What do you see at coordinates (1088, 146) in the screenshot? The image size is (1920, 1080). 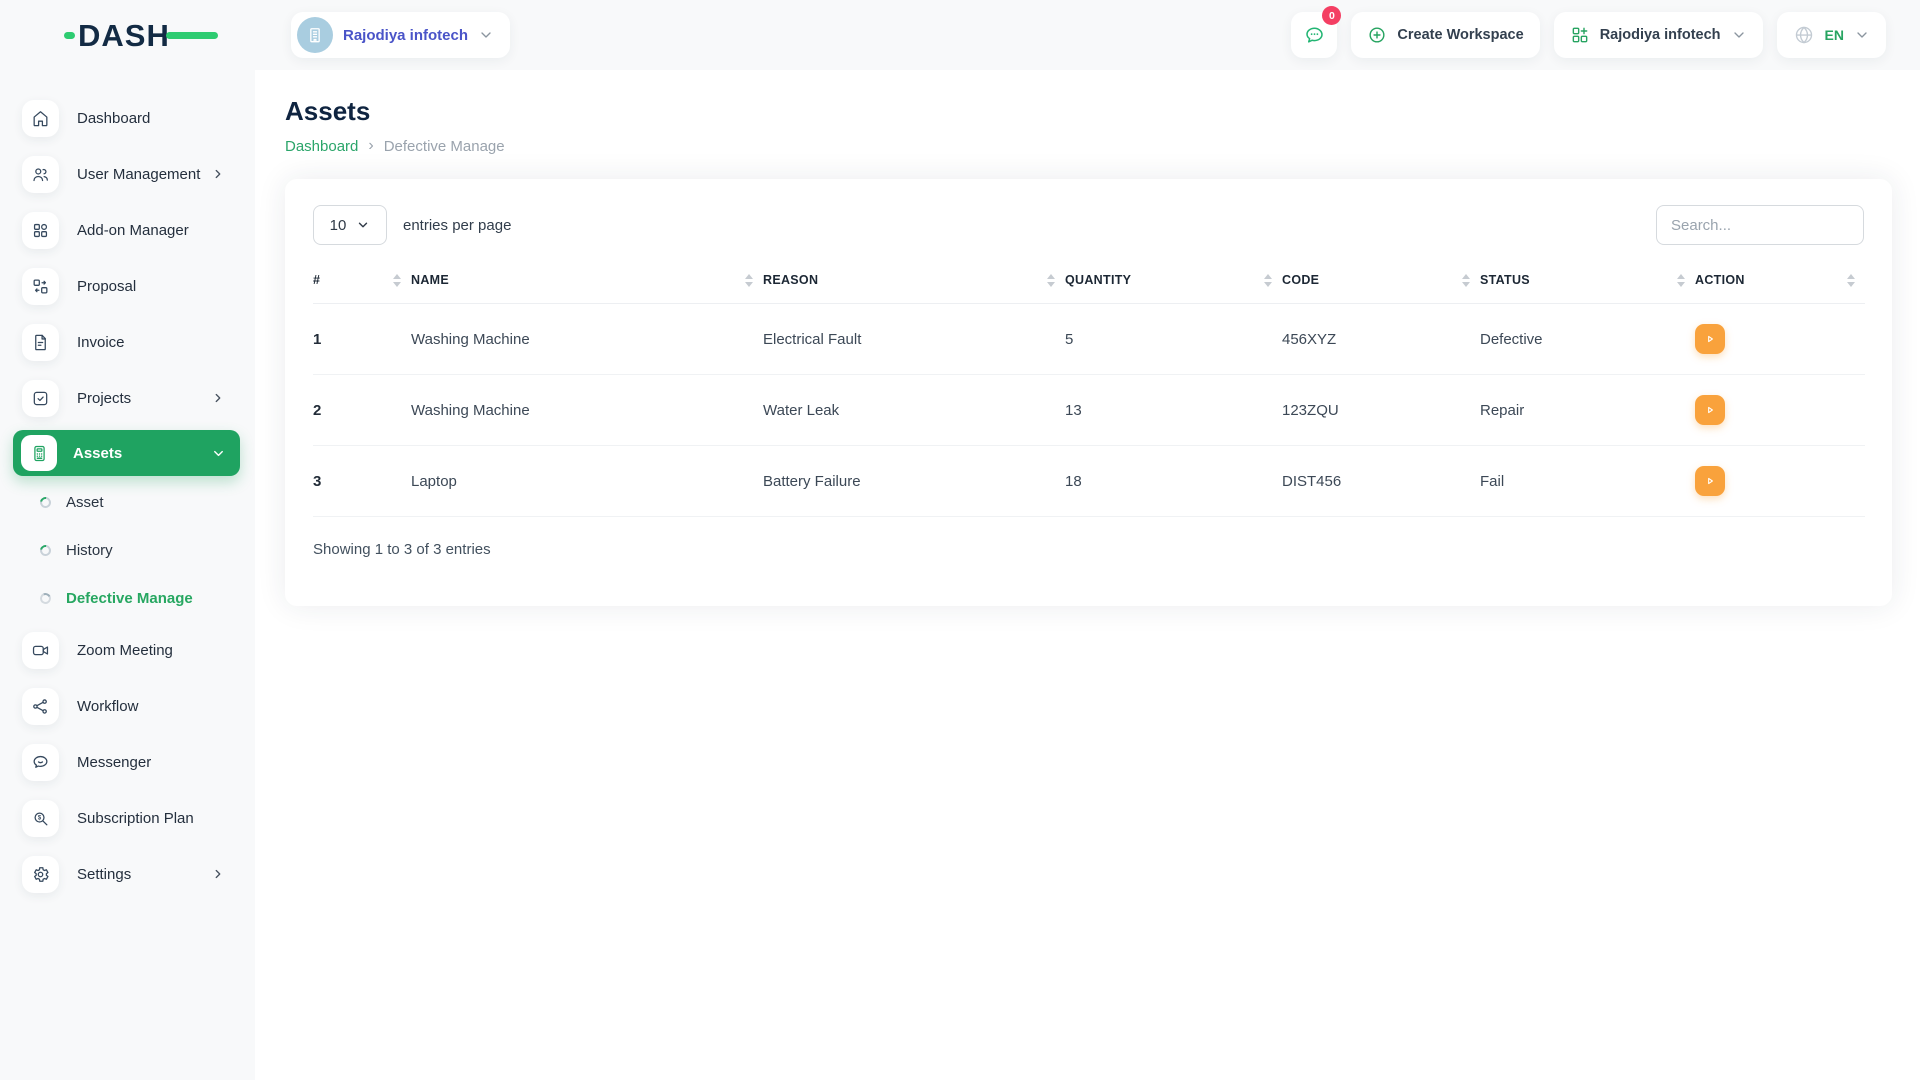 I see `breadcrumb: Dashboard › Defective Manage` at bounding box center [1088, 146].